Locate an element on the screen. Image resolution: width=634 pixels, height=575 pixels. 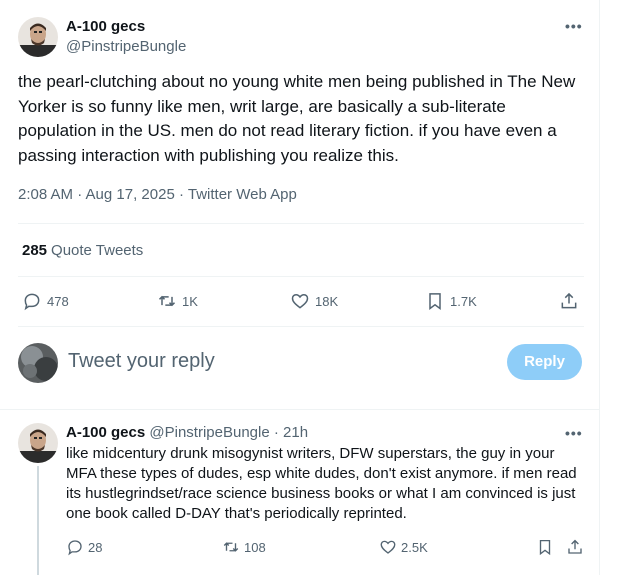
reply-like-action: 2.5K is located at coordinates (403, 547).